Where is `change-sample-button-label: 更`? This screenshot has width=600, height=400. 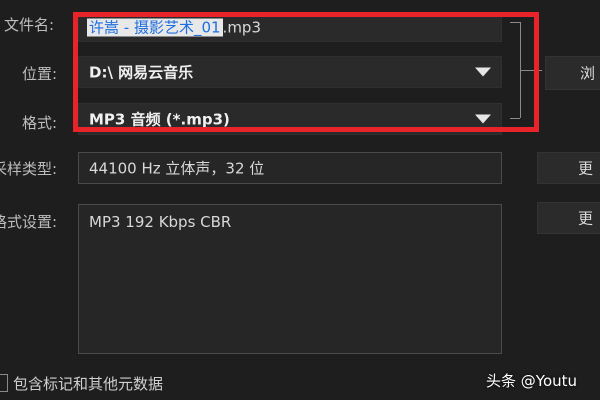 change-sample-button-label: 更 is located at coordinates (586, 168).